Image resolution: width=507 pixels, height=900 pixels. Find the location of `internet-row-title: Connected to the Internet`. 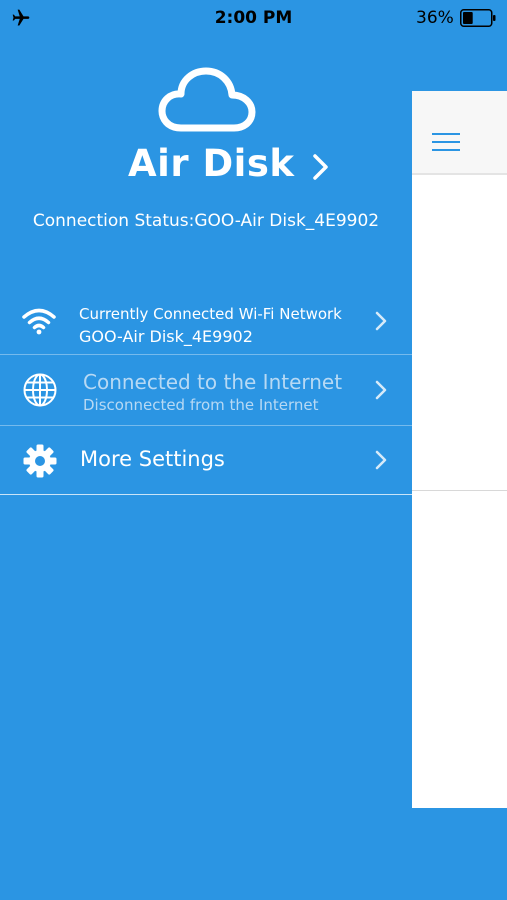

internet-row-title: Connected to the Internet is located at coordinates (213, 382).